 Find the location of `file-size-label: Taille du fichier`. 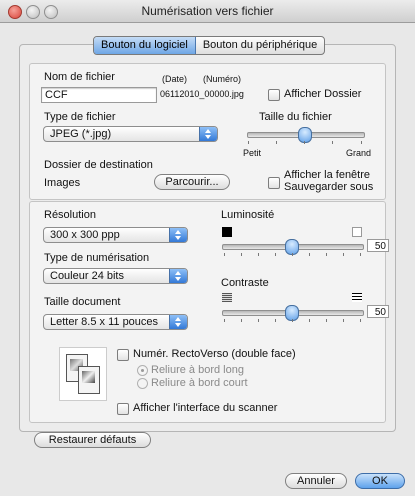

file-size-label: Taille du fichier is located at coordinates (295, 117).